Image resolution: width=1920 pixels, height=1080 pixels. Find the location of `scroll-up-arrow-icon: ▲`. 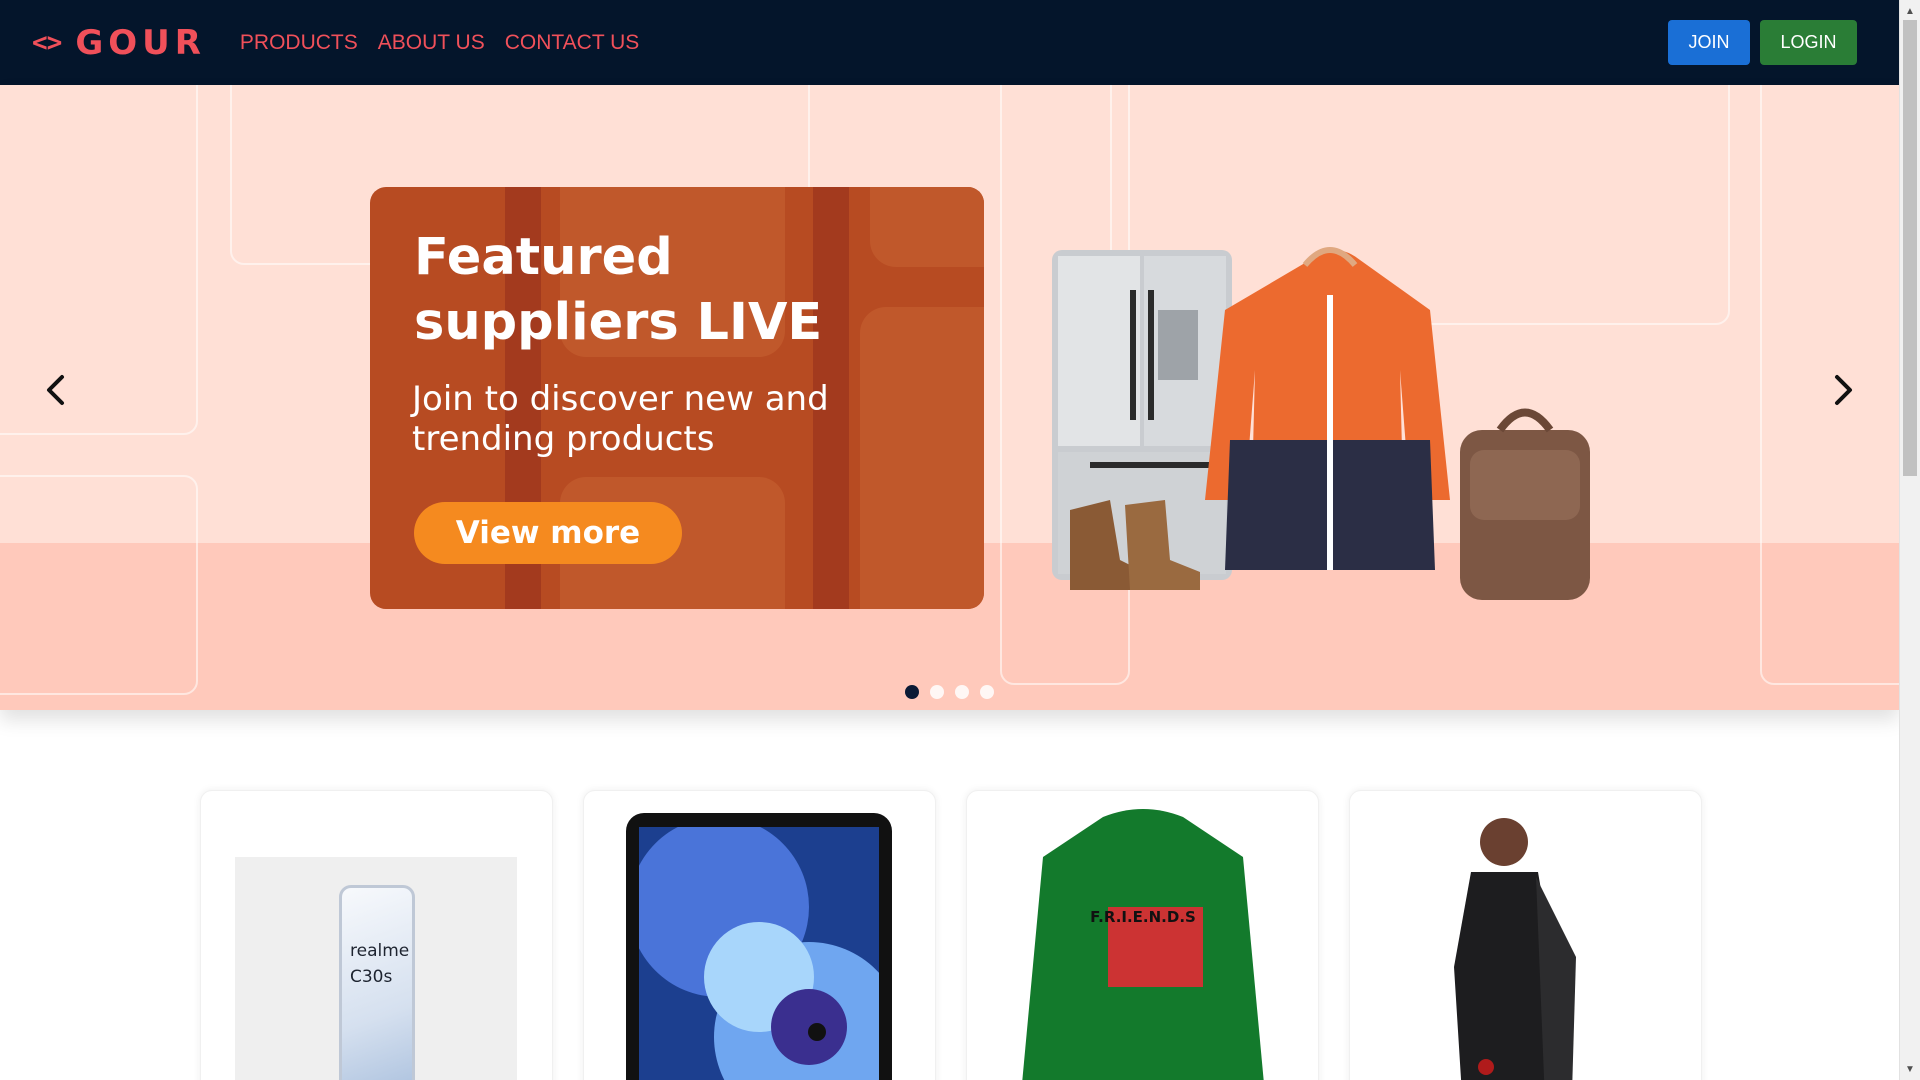

scroll-up-arrow-icon: ▲ is located at coordinates (1910, 11).